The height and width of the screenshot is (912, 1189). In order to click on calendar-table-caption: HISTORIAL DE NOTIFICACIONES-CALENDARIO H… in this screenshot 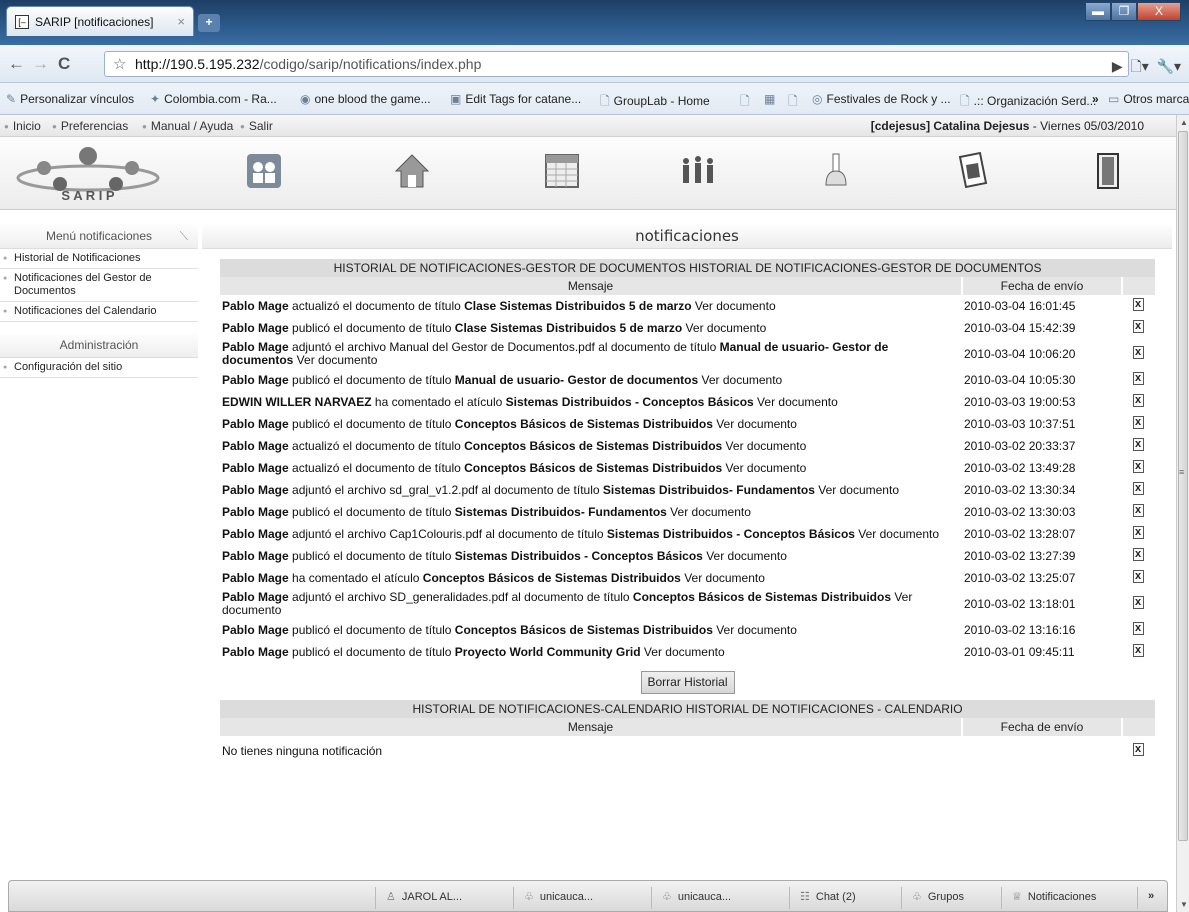, I will do `click(688, 709)`.